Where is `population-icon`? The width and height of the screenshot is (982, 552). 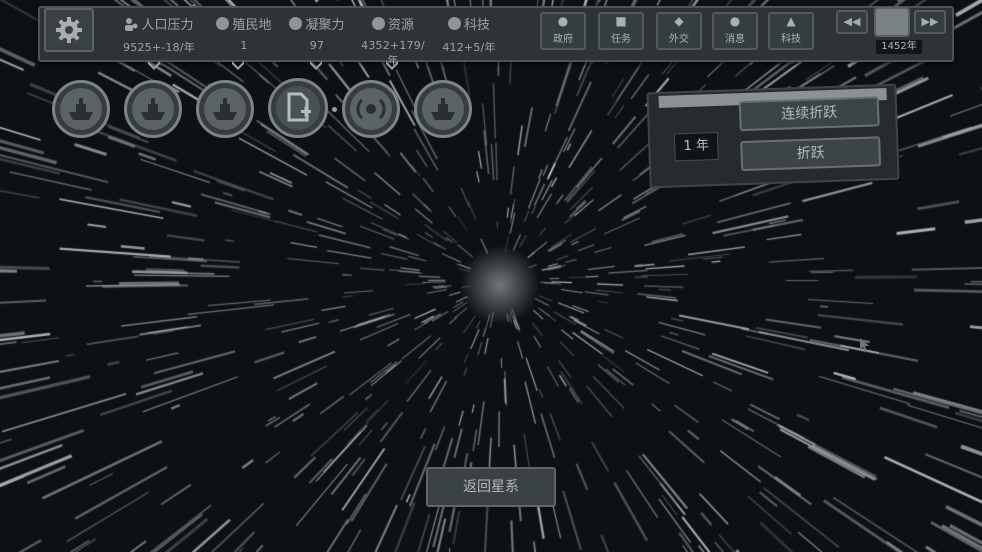 population-icon is located at coordinates (131, 24).